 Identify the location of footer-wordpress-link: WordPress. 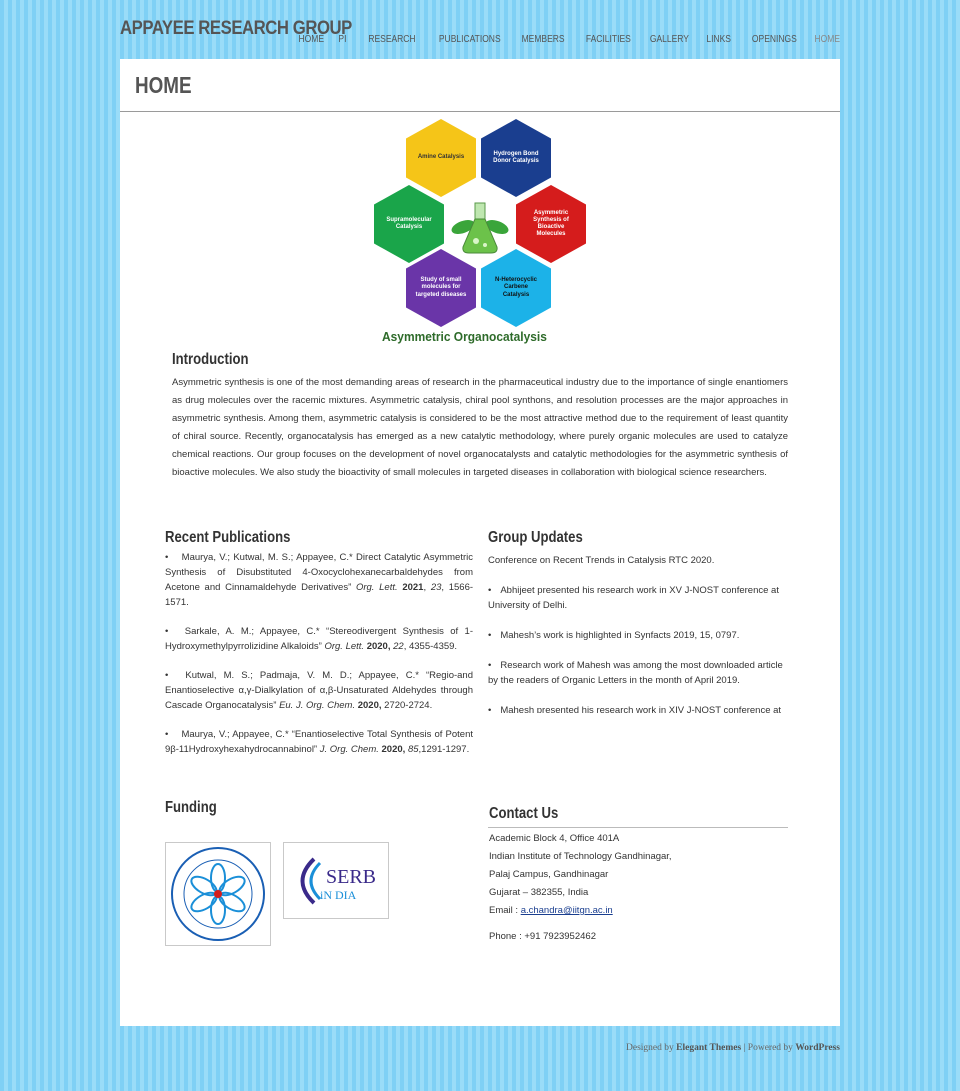
(817, 1048).